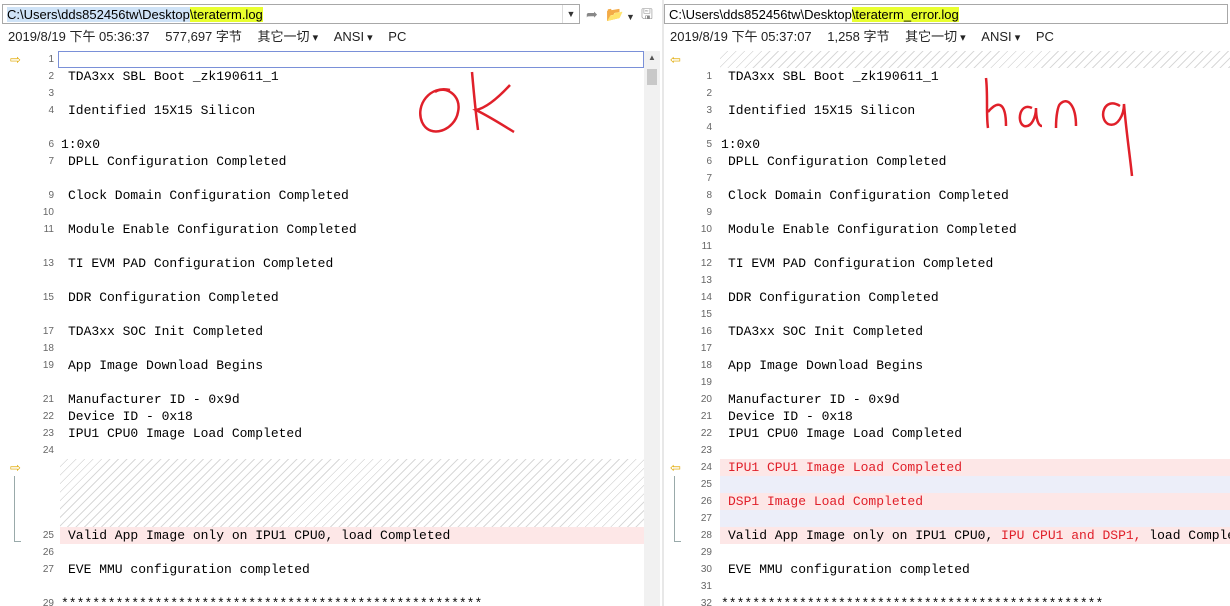 The width and height of the screenshot is (1230, 606). What do you see at coordinates (741, 36) in the screenshot?
I see `right-date: 2019/8/19 下午 05:37:07` at bounding box center [741, 36].